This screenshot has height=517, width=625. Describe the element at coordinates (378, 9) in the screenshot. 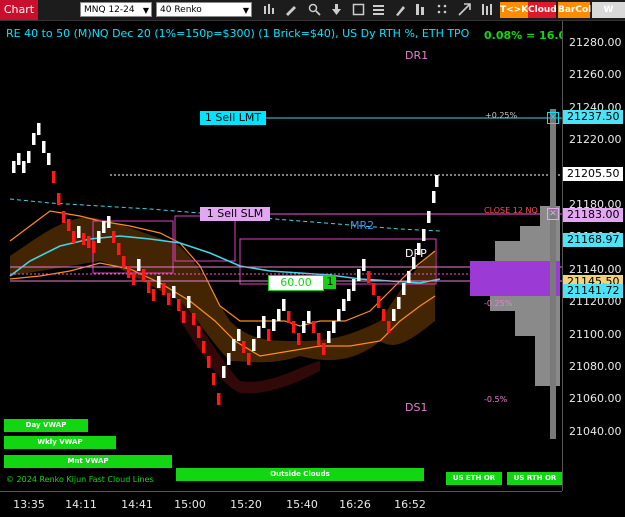

I see `order-list-icon` at that location.